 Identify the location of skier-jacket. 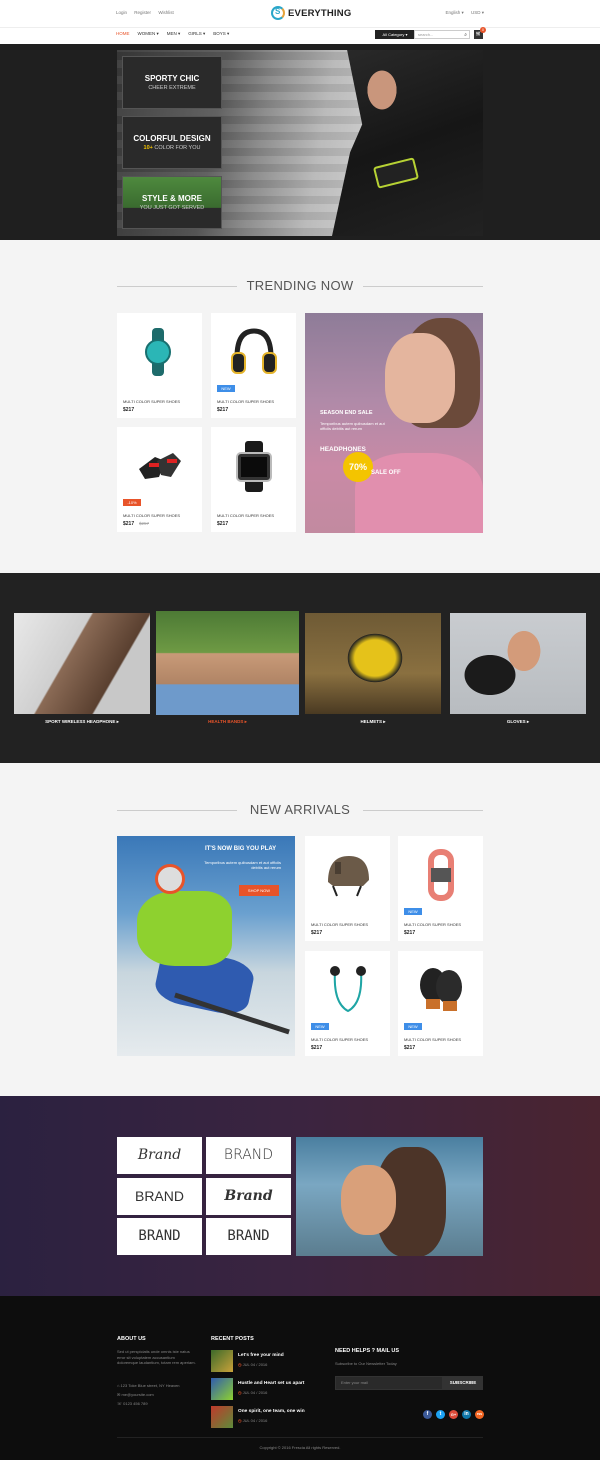
(184, 928).